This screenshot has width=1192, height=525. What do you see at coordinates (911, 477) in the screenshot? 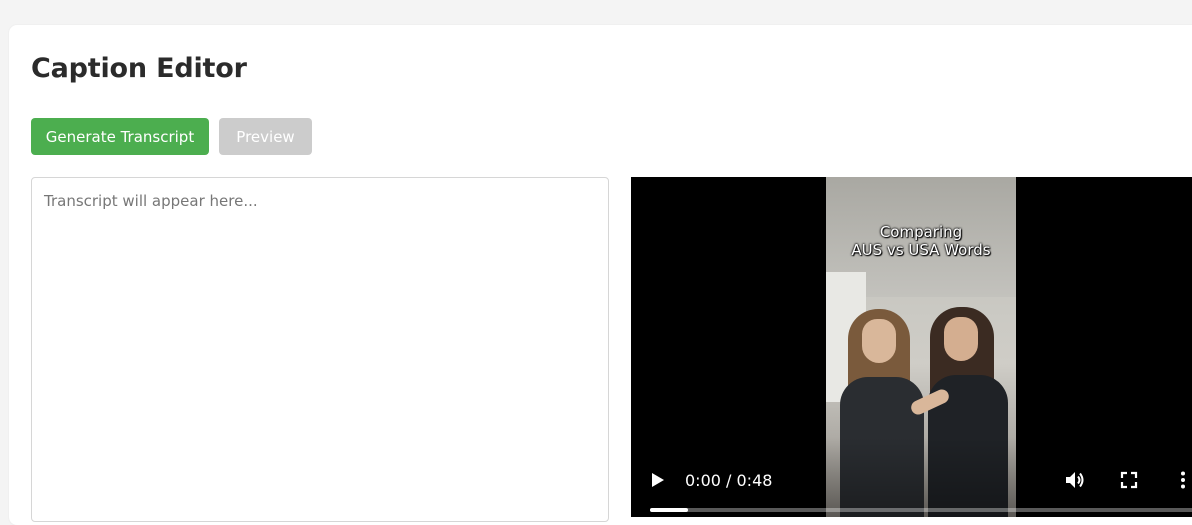
I see `video-controls: 0:00 / 0:48` at bounding box center [911, 477].